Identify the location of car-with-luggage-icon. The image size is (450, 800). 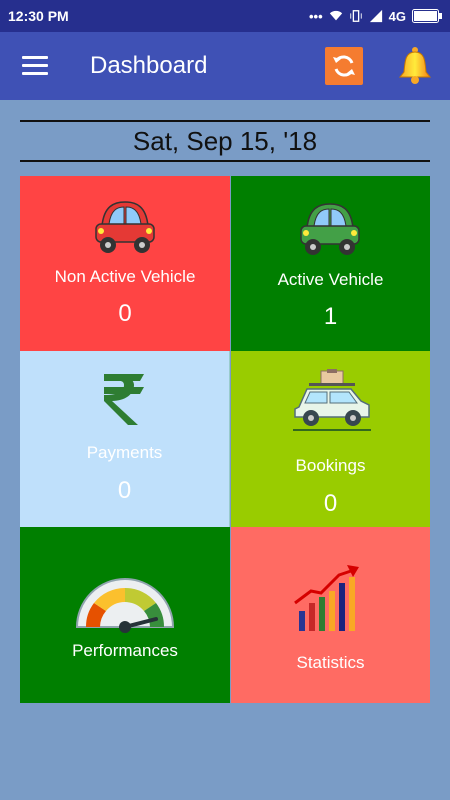
(332, 400).